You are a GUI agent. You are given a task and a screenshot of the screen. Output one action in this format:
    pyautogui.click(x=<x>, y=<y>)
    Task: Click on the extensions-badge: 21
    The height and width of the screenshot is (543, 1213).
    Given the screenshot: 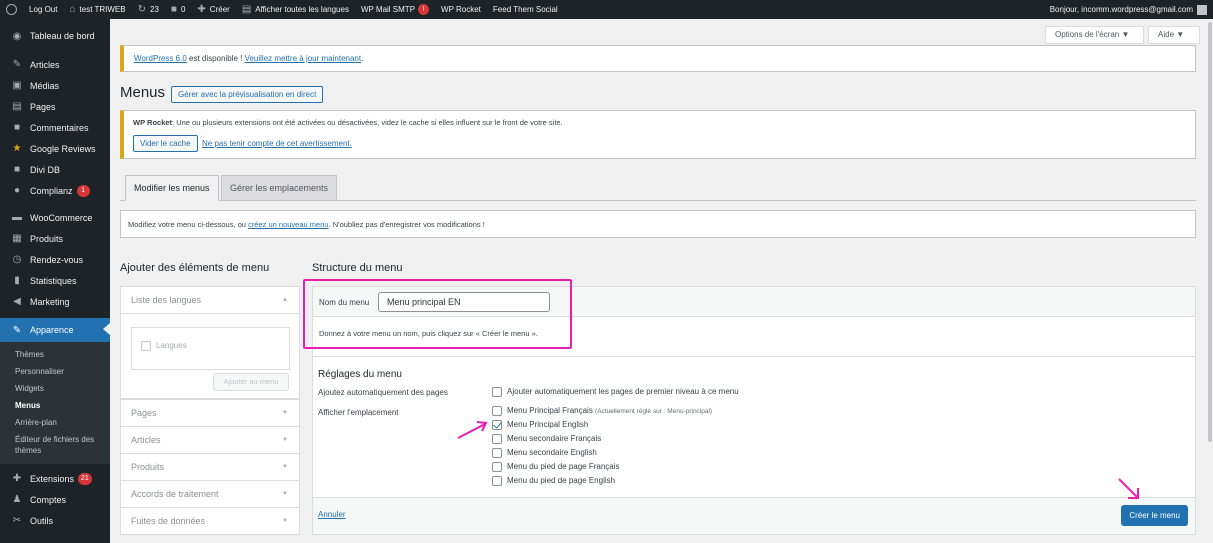 What is the action you would take?
    pyautogui.click(x=85, y=478)
    